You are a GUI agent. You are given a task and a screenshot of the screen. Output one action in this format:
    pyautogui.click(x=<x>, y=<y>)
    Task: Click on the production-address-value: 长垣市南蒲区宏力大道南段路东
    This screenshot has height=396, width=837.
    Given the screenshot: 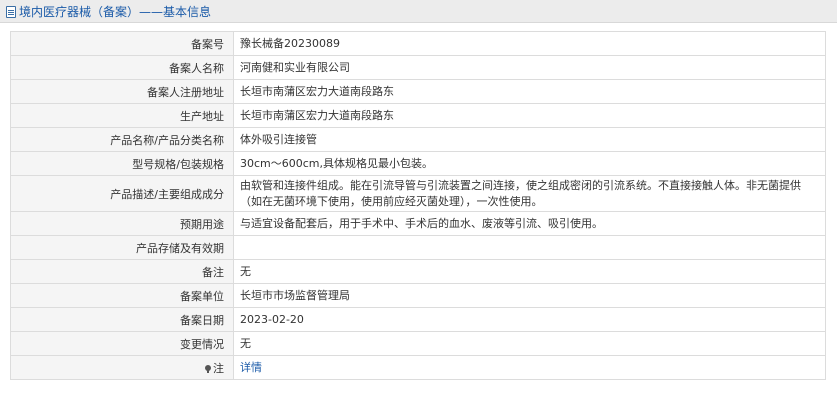 What is the action you would take?
    pyautogui.click(x=529, y=115)
    